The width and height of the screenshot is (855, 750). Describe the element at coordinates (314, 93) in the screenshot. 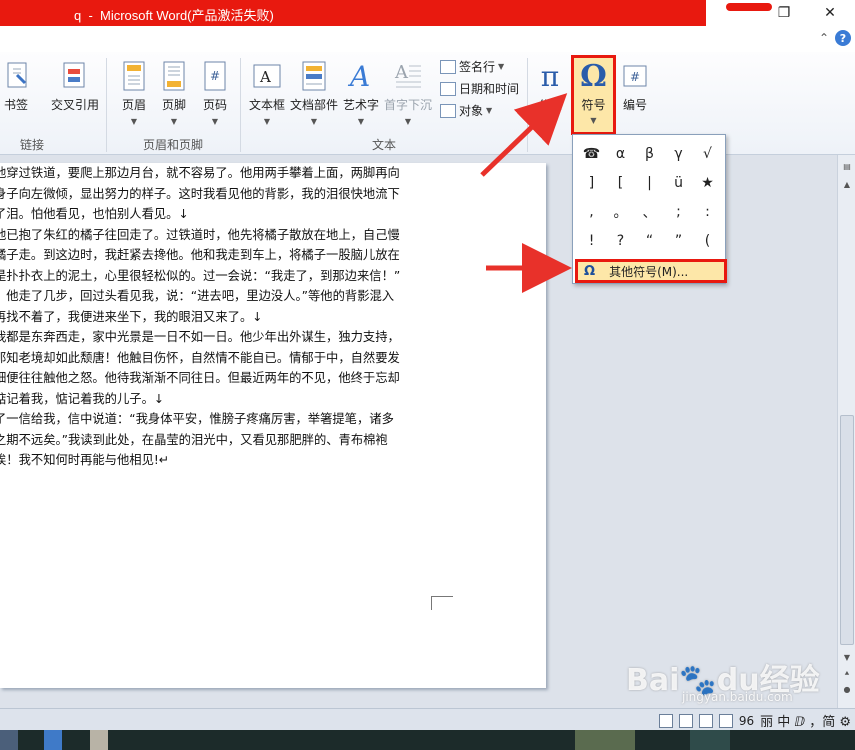

I see `quick-parts-button: 文档部件 ▼` at that location.